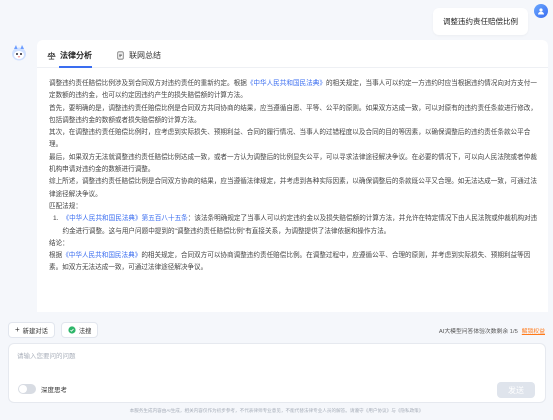 The height and width of the screenshot is (420, 553). Describe the element at coordinates (65, 206) in the screenshot. I see `basis-label: 匹配法规：` at that location.